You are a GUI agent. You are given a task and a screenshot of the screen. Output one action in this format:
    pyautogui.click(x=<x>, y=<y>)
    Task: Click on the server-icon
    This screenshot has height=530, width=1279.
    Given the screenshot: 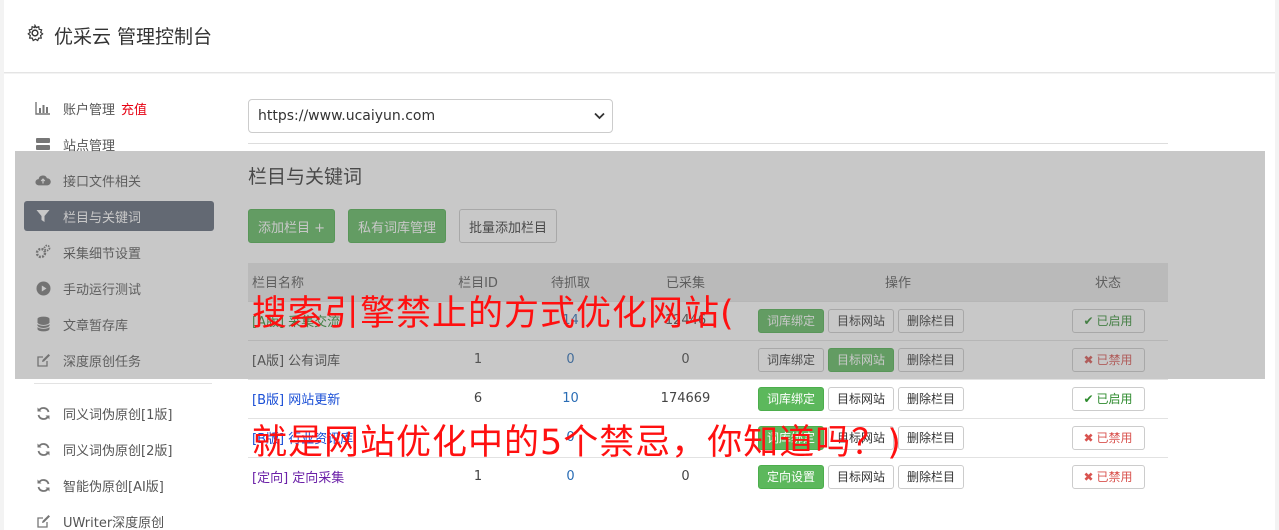 What is the action you would take?
    pyautogui.click(x=43, y=144)
    